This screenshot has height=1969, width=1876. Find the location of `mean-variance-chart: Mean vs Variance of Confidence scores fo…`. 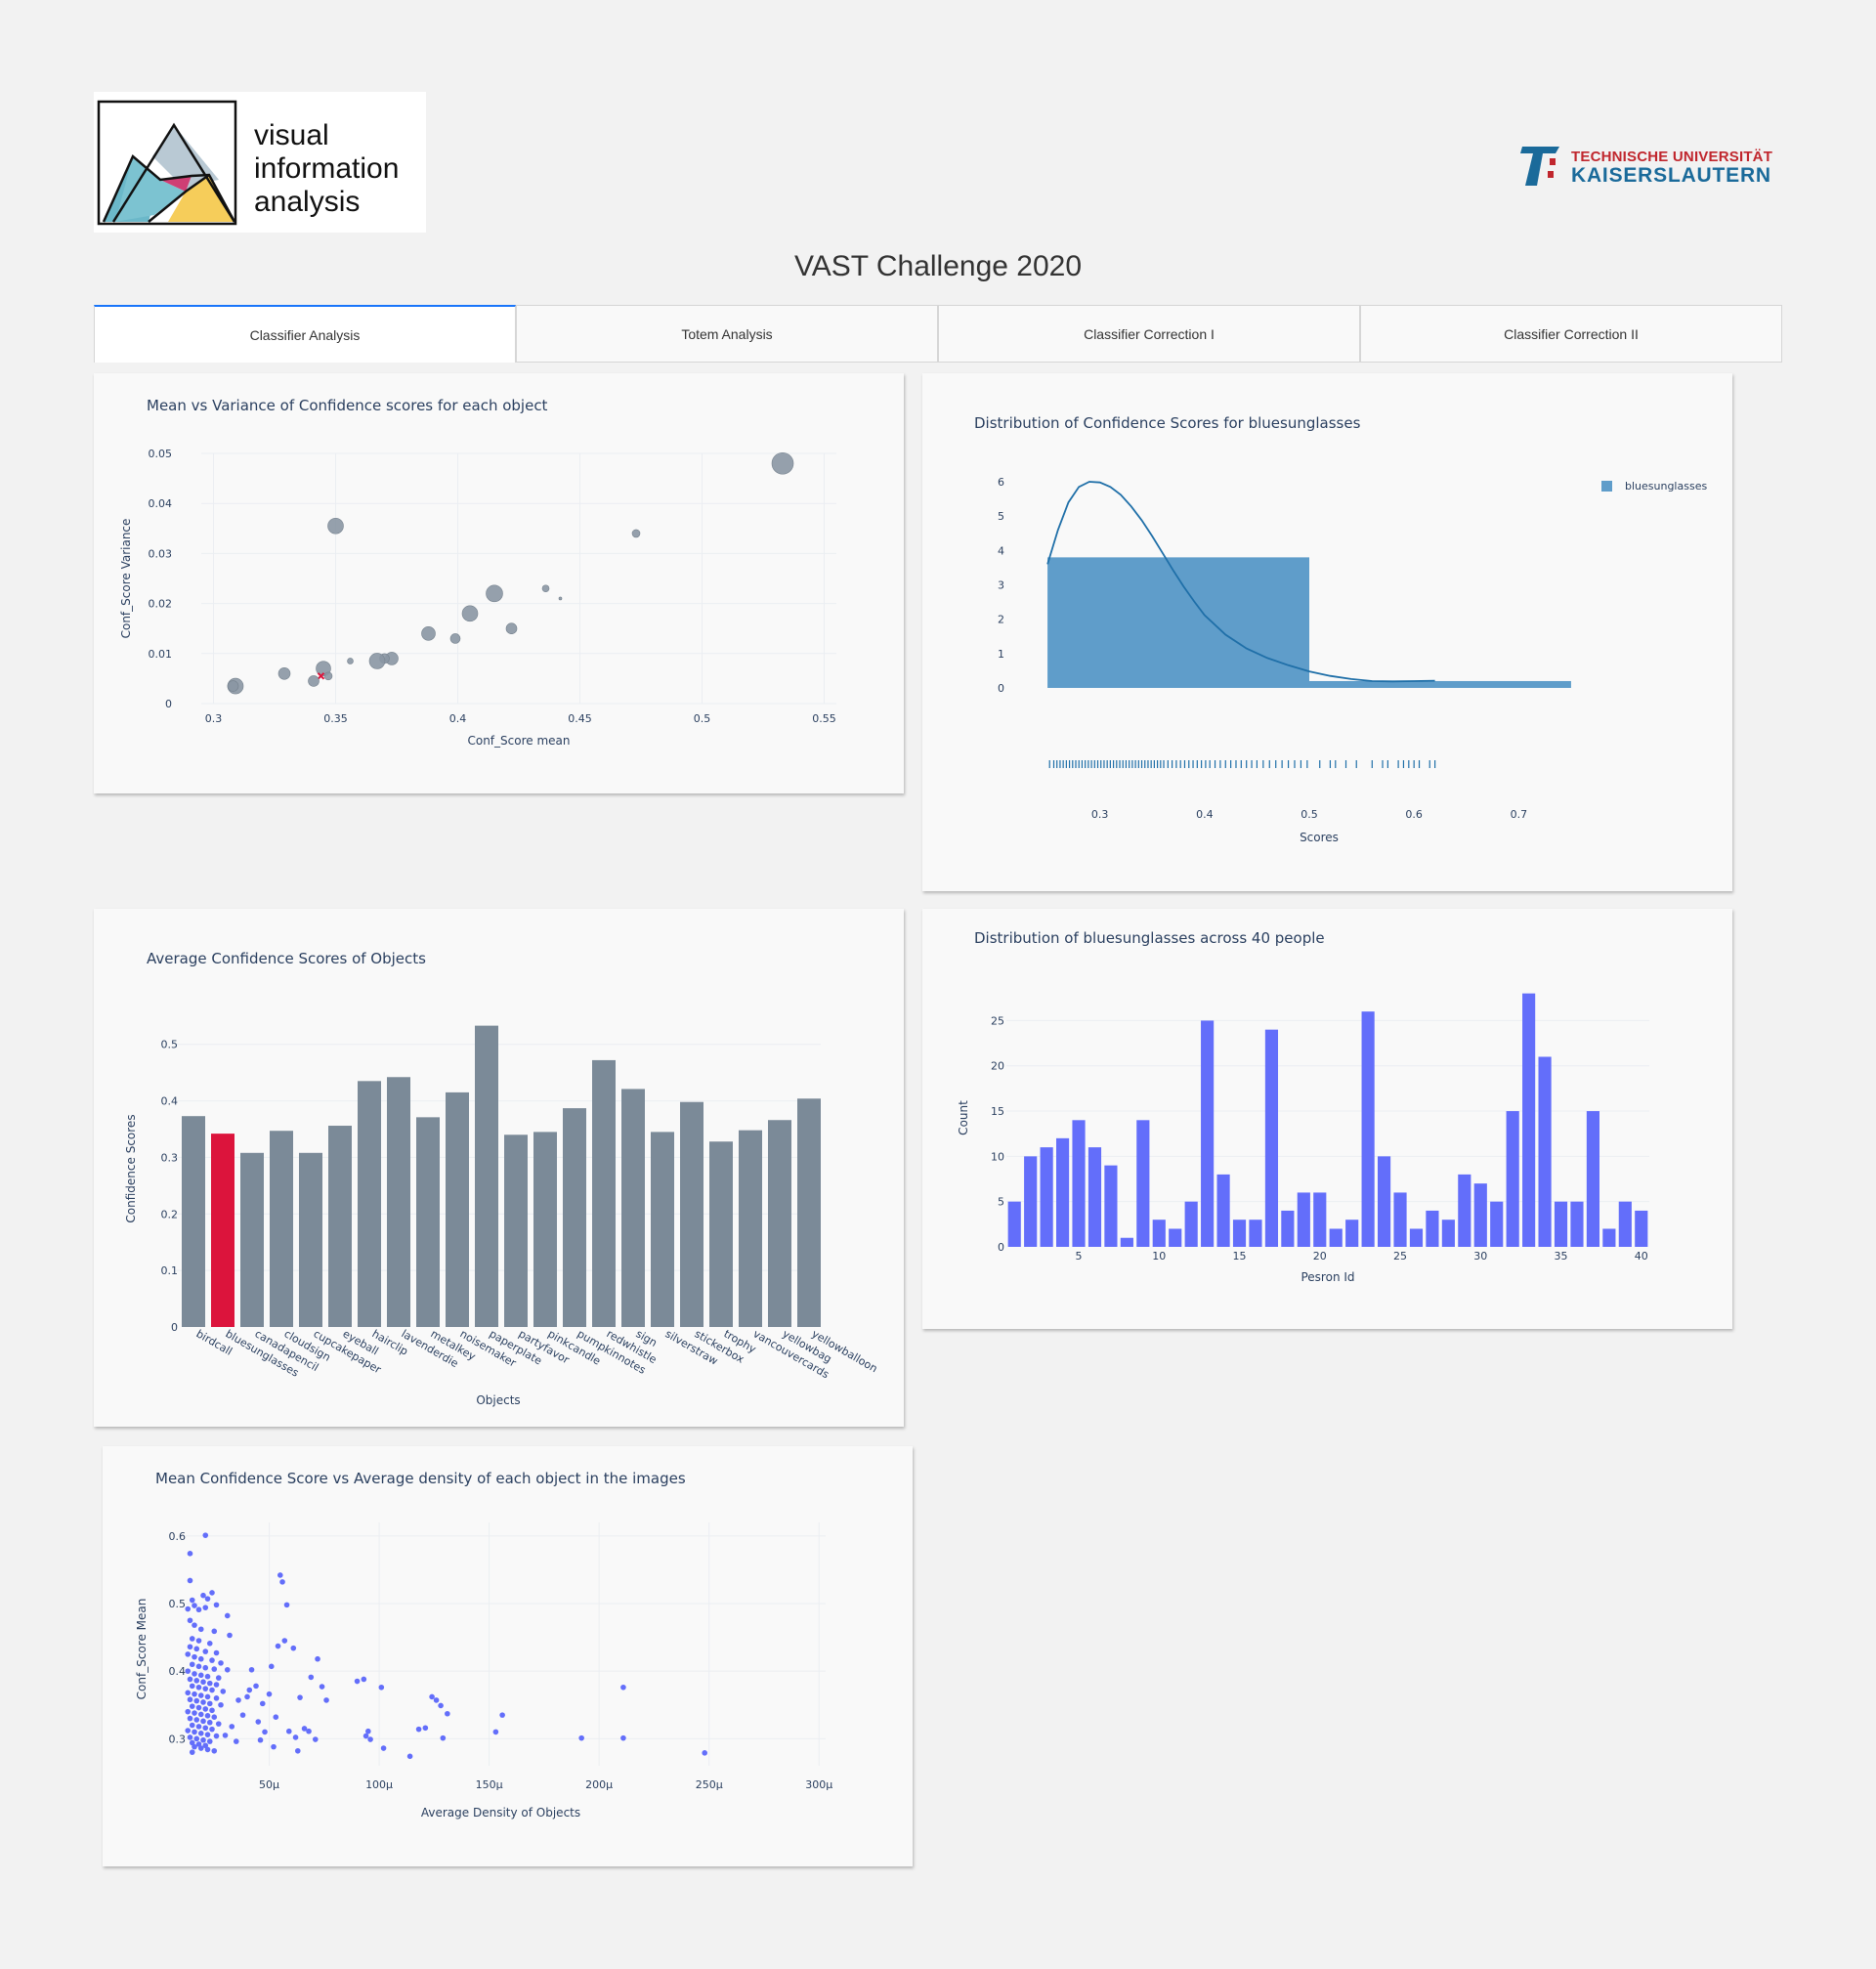

mean-variance-chart: Mean vs Variance of Confidence scores fo… is located at coordinates (499, 583).